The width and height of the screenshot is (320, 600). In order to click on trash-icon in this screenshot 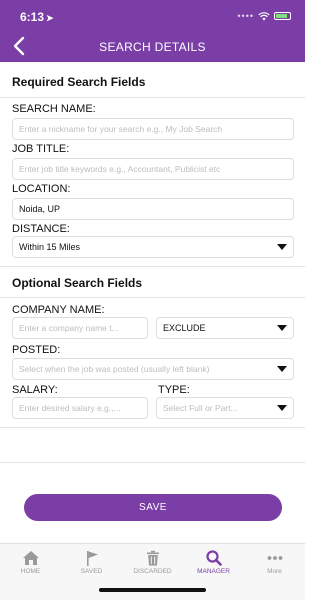, I will do `click(152, 558)`.